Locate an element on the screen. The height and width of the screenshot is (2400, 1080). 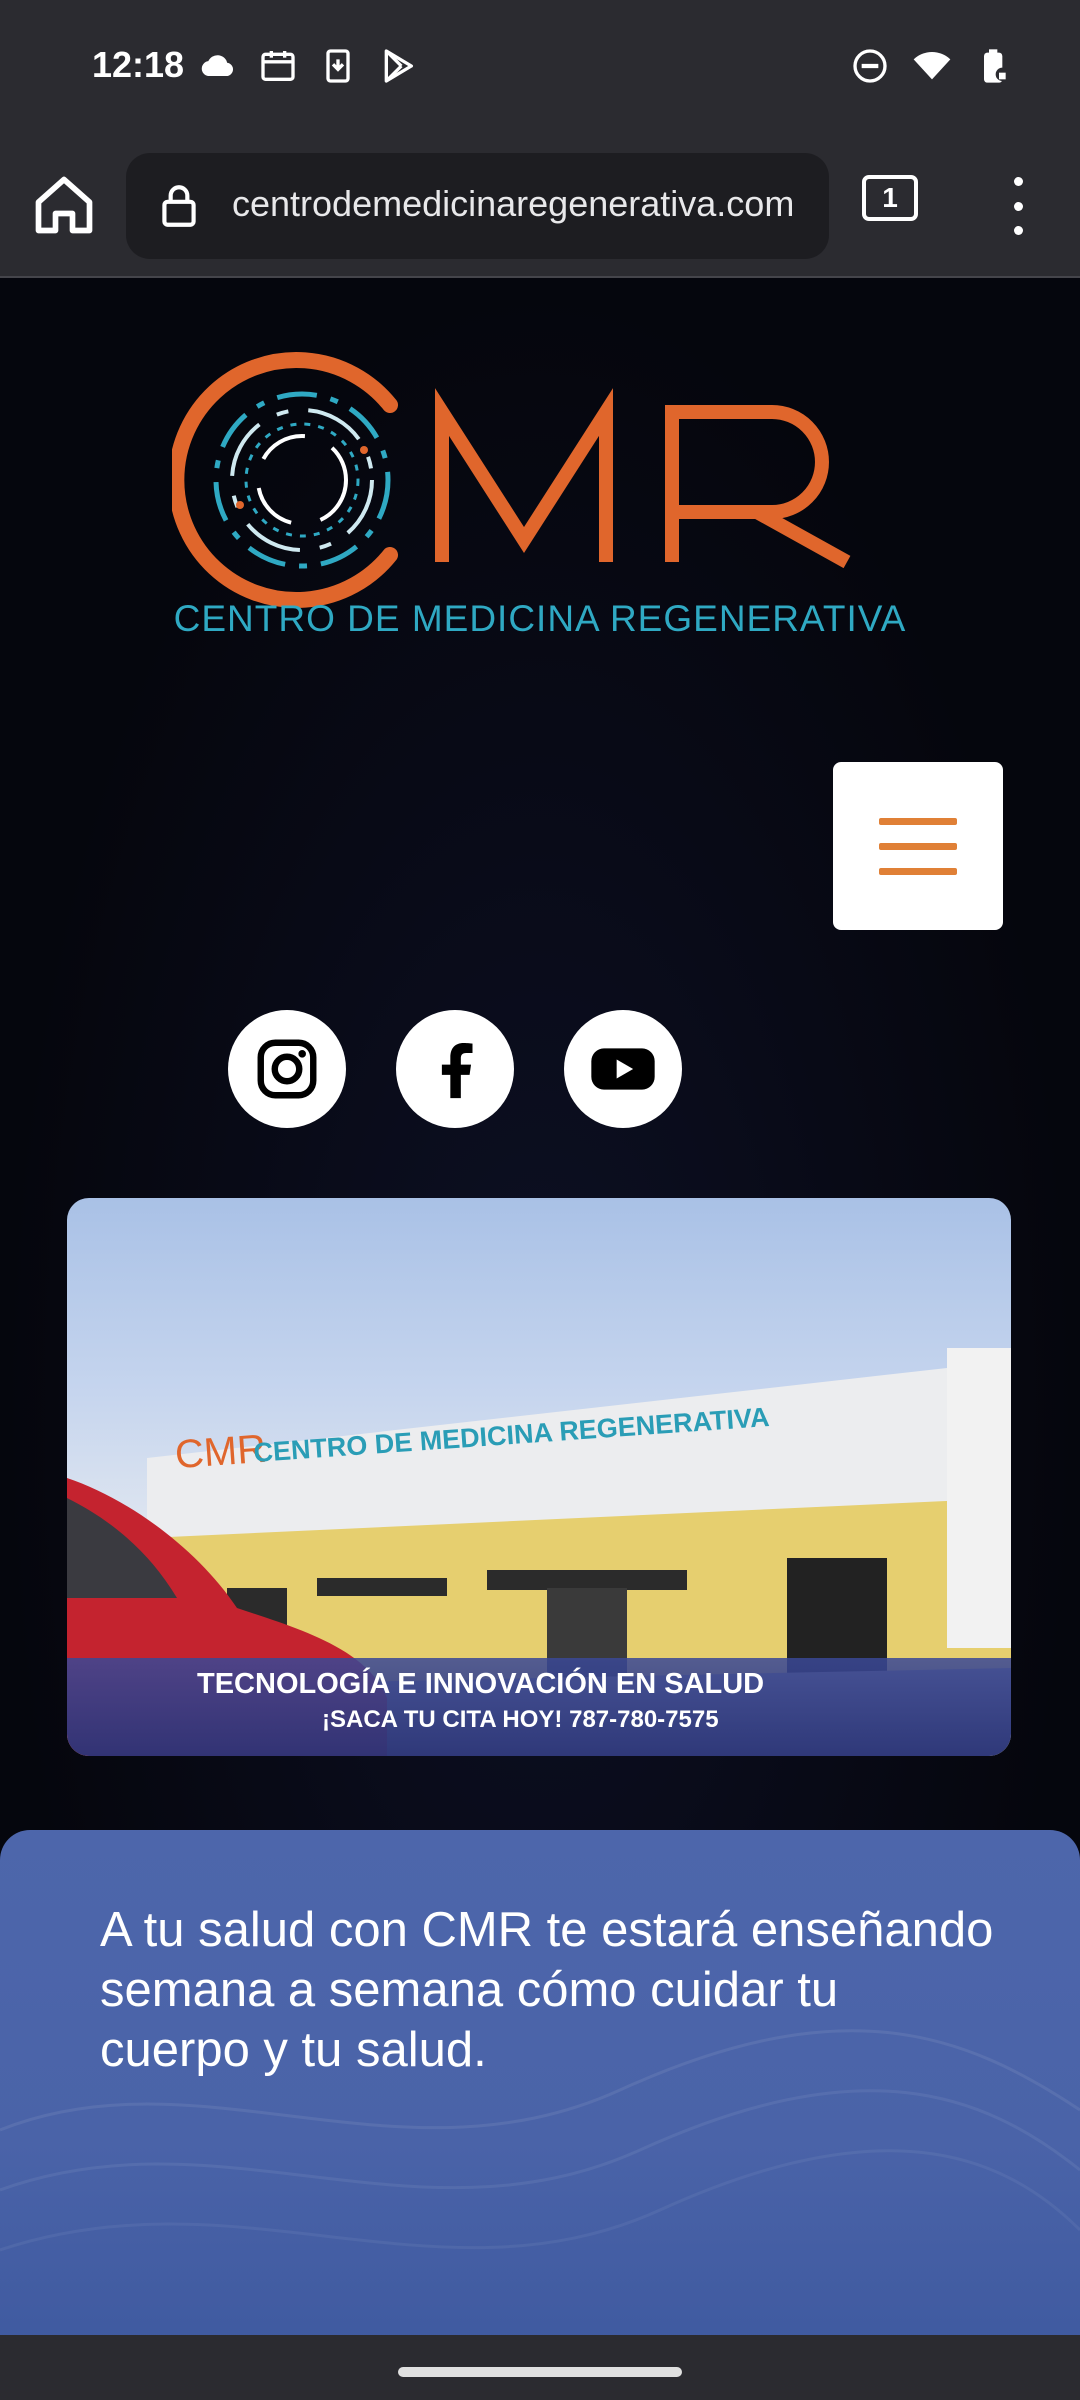
status-time: 12:18 is located at coordinates (138, 64).